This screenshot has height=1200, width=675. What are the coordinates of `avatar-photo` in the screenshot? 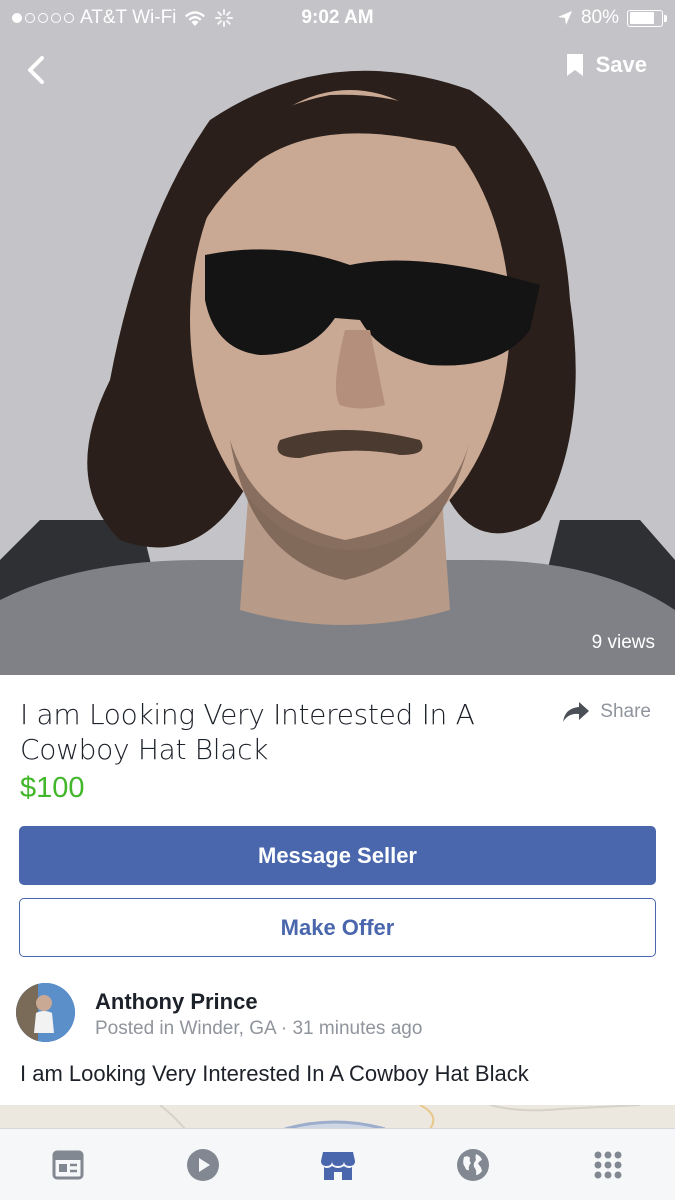 It's located at (45, 1012).